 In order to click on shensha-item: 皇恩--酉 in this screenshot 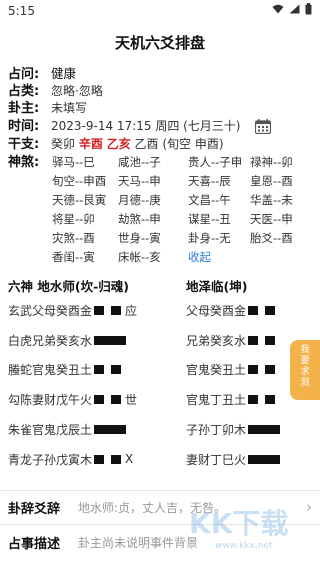, I will do `click(271, 181)`.